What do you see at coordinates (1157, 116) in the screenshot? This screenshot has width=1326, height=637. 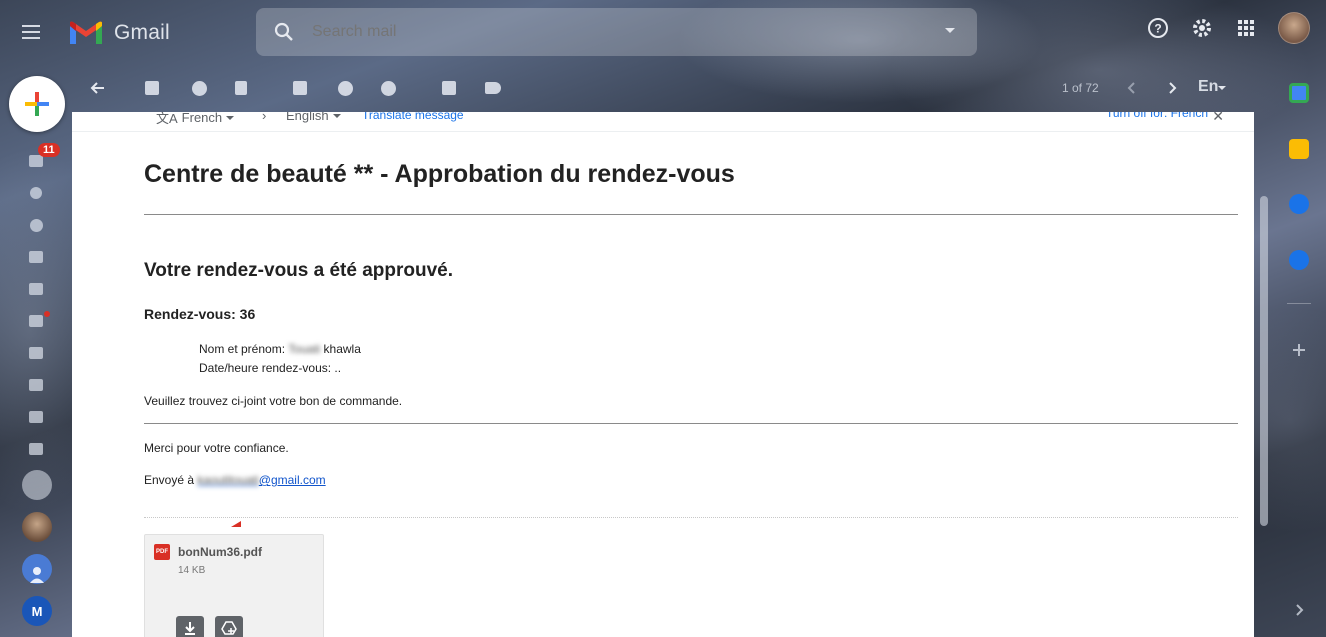 I see `turn-off-translation-link: Turn off for: French` at bounding box center [1157, 116].